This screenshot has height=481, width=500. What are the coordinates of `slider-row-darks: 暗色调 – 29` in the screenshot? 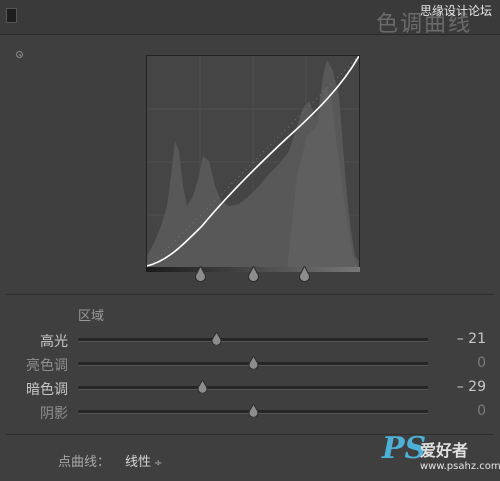 It's located at (250, 388).